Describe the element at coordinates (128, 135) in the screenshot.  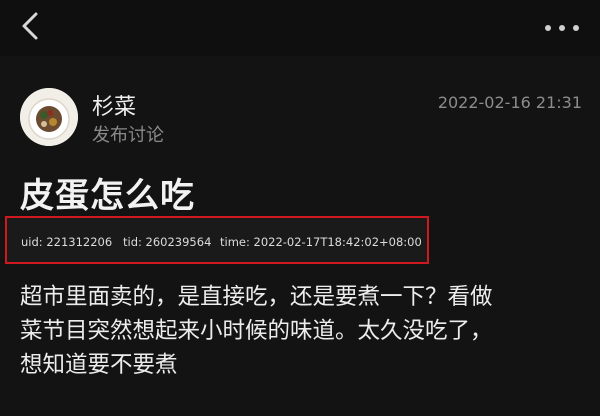
I see `author-action: 发布讨论` at that location.